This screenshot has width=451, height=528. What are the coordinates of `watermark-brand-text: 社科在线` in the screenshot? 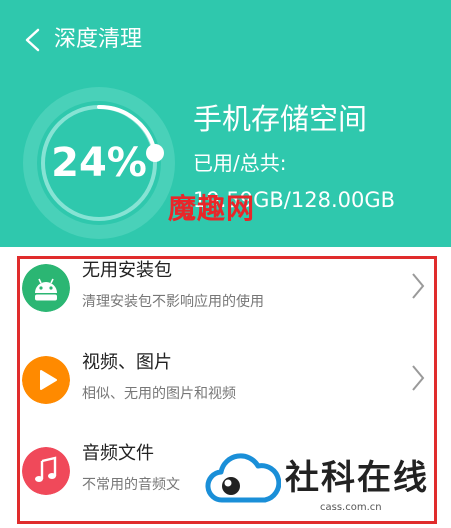 It's located at (357, 478).